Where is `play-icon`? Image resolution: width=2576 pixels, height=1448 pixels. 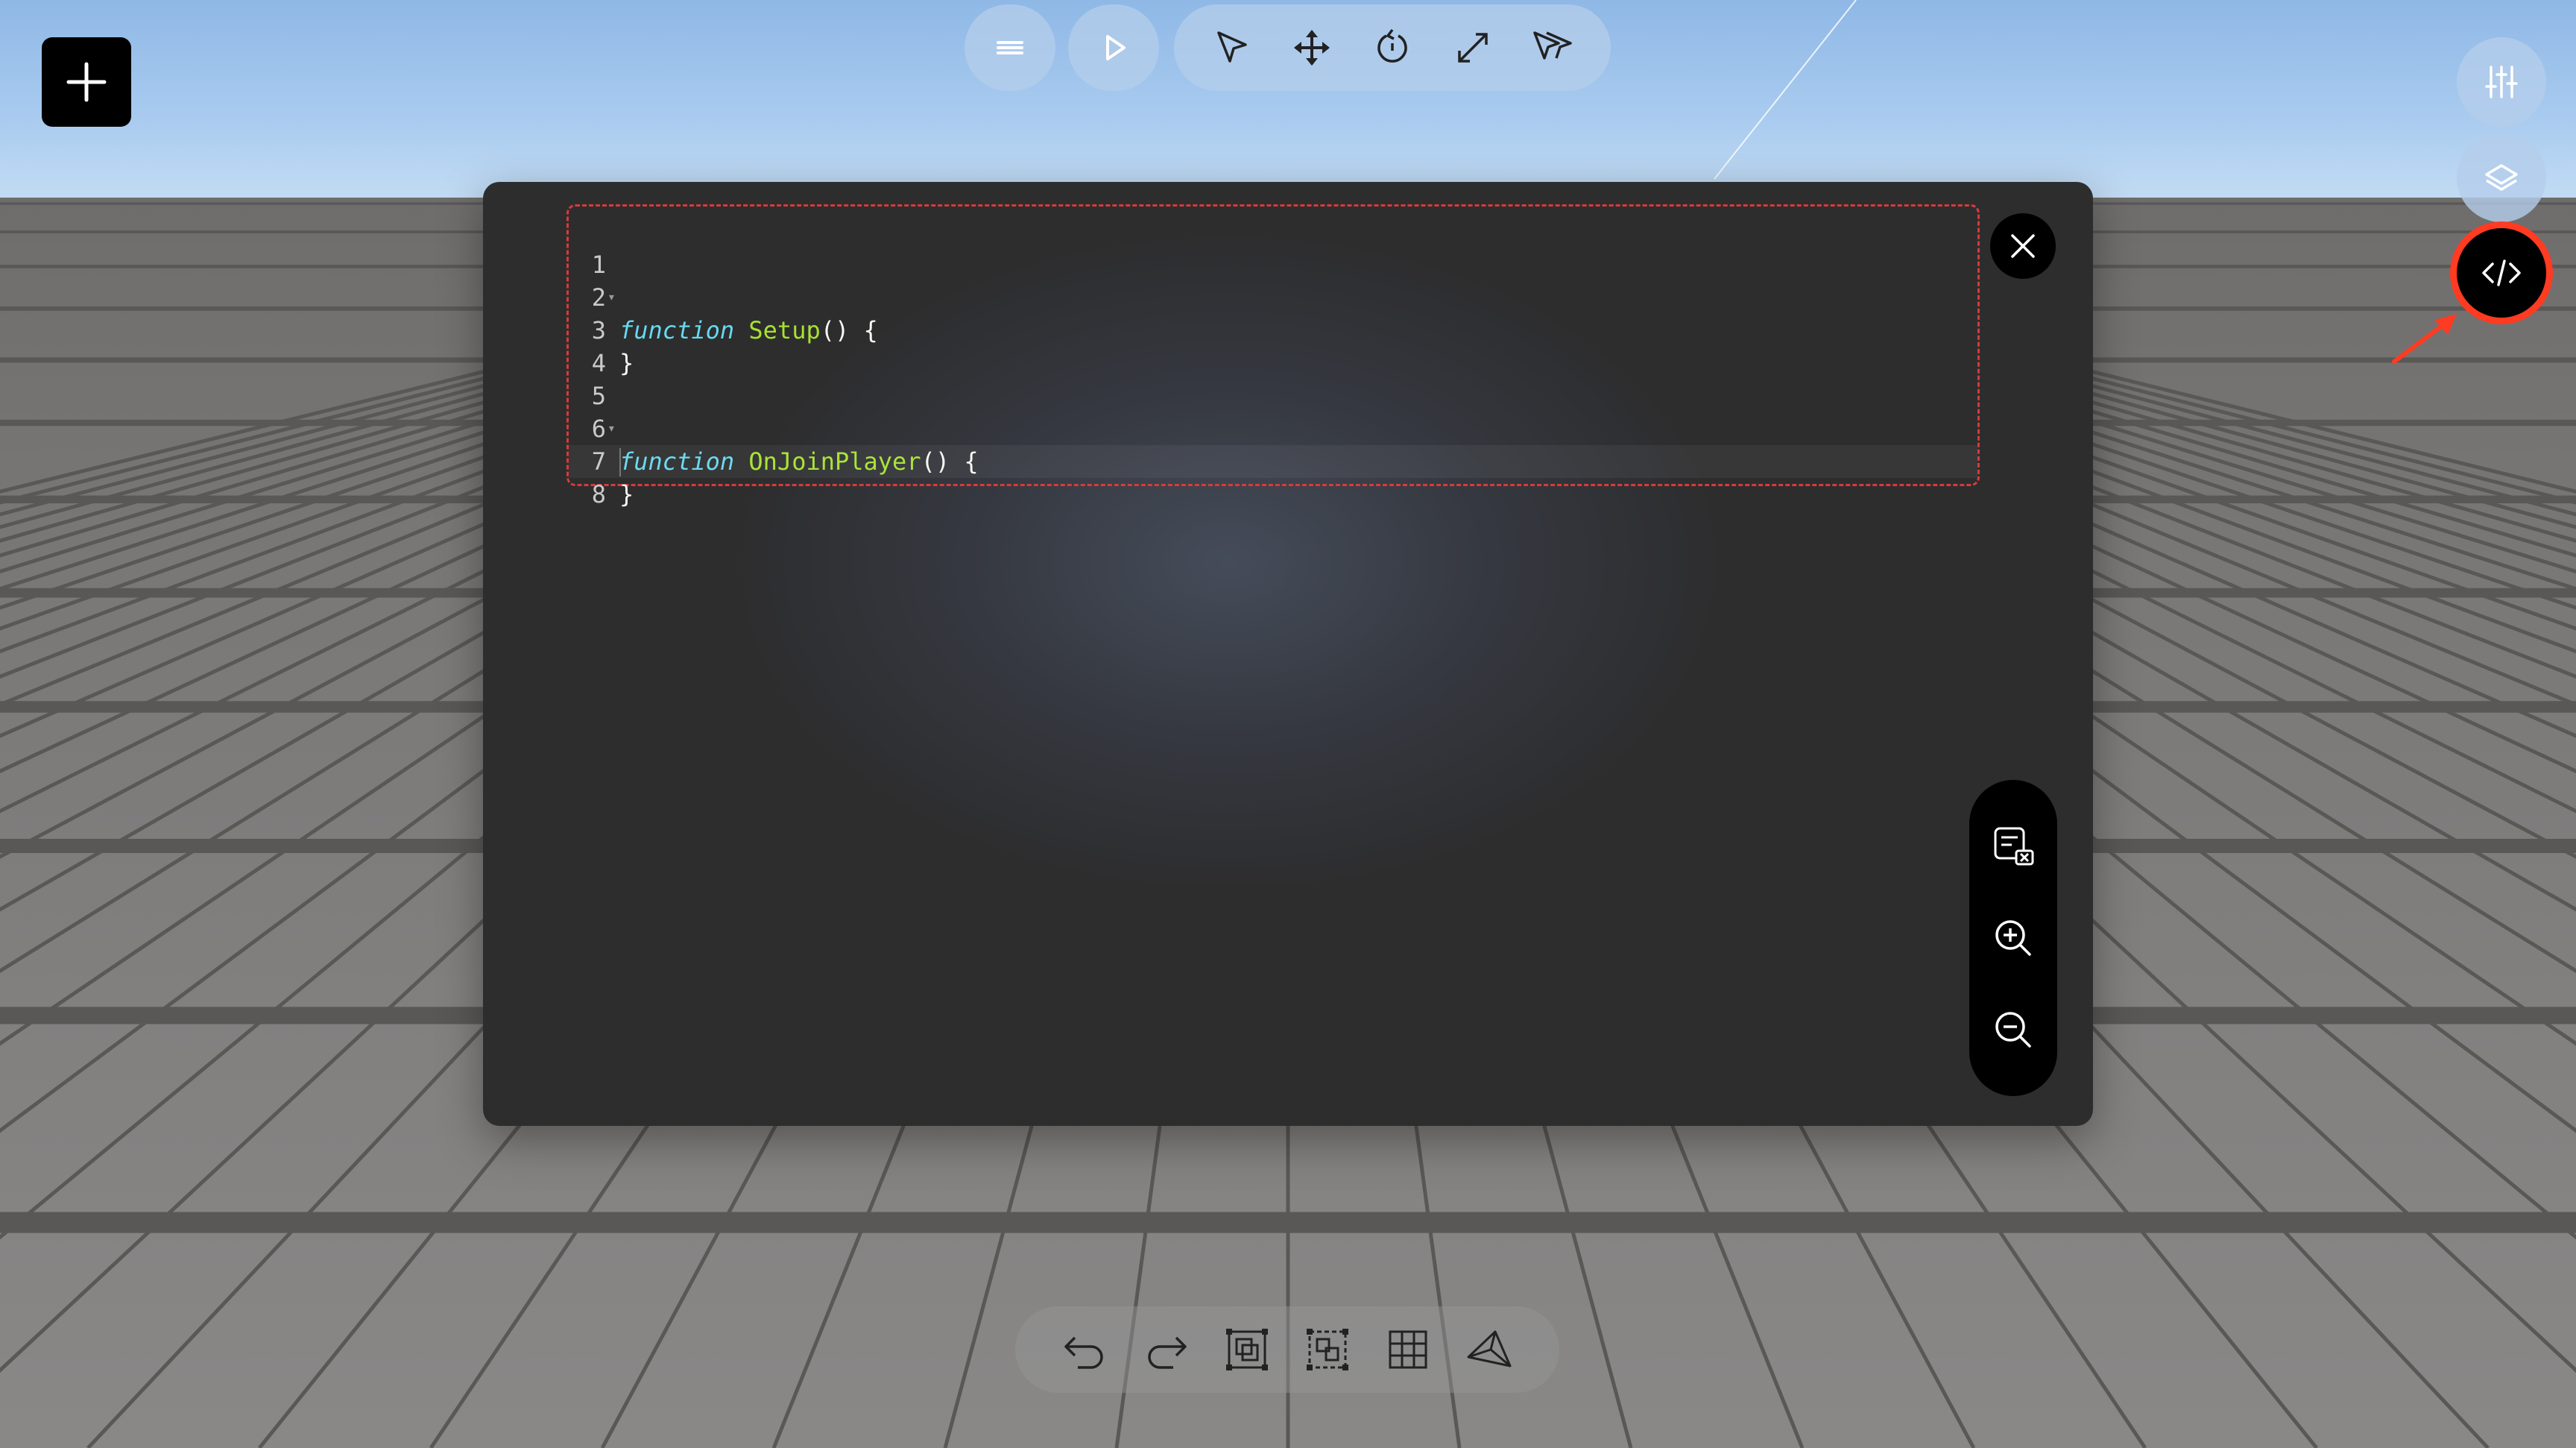 play-icon is located at coordinates (1116, 47).